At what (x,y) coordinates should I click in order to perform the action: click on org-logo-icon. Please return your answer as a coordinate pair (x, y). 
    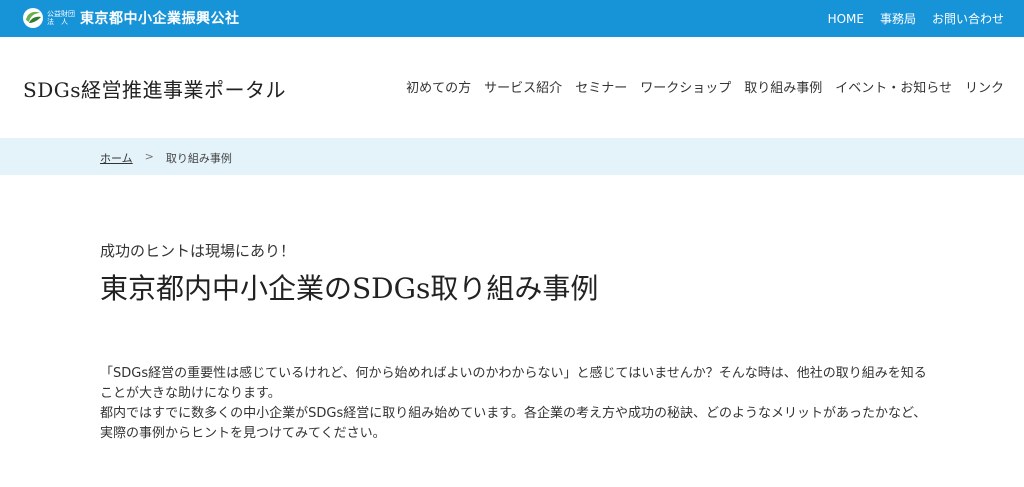
    Looking at the image, I should click on (33, 18).